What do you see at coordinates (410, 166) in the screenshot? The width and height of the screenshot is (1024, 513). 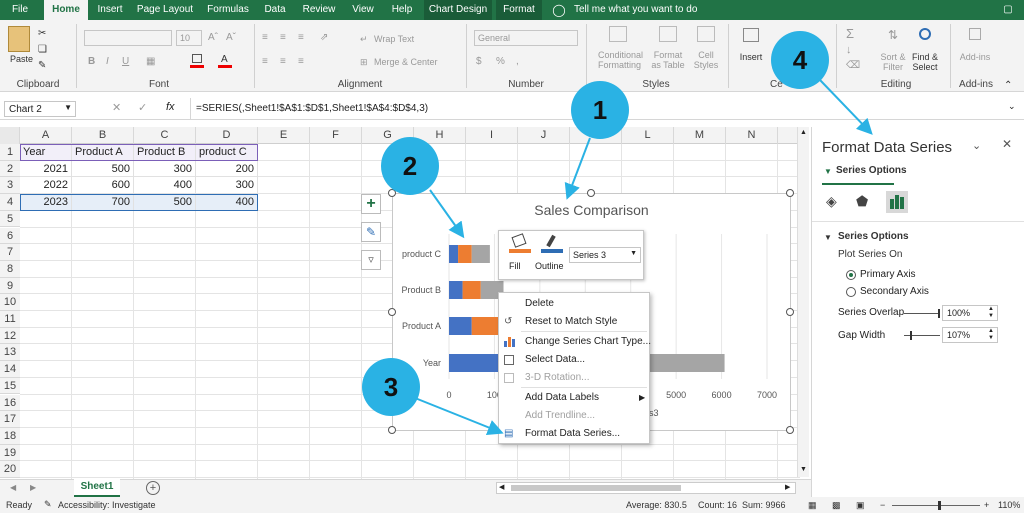 I see `callout-badge: 2` at bounding box center [410, 166].